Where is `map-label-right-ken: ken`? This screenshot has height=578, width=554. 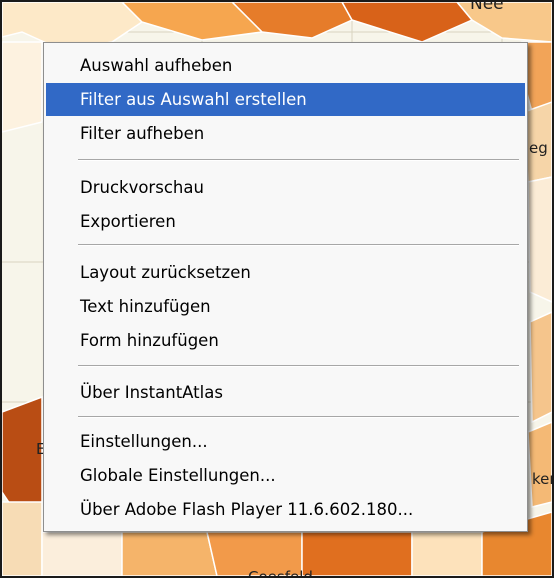
map-label-right-ken: ken is located at coordinates (542, 479).